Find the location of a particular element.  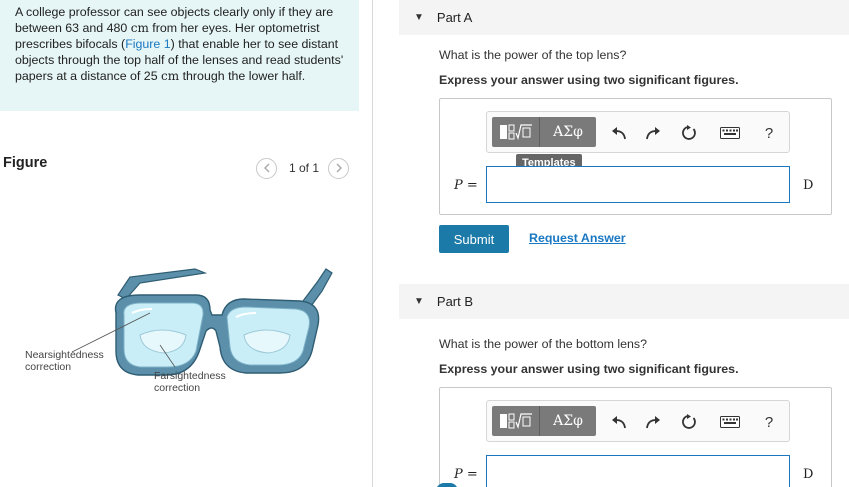

part-b-variable-label: P = is located at coordinates (466, 474).